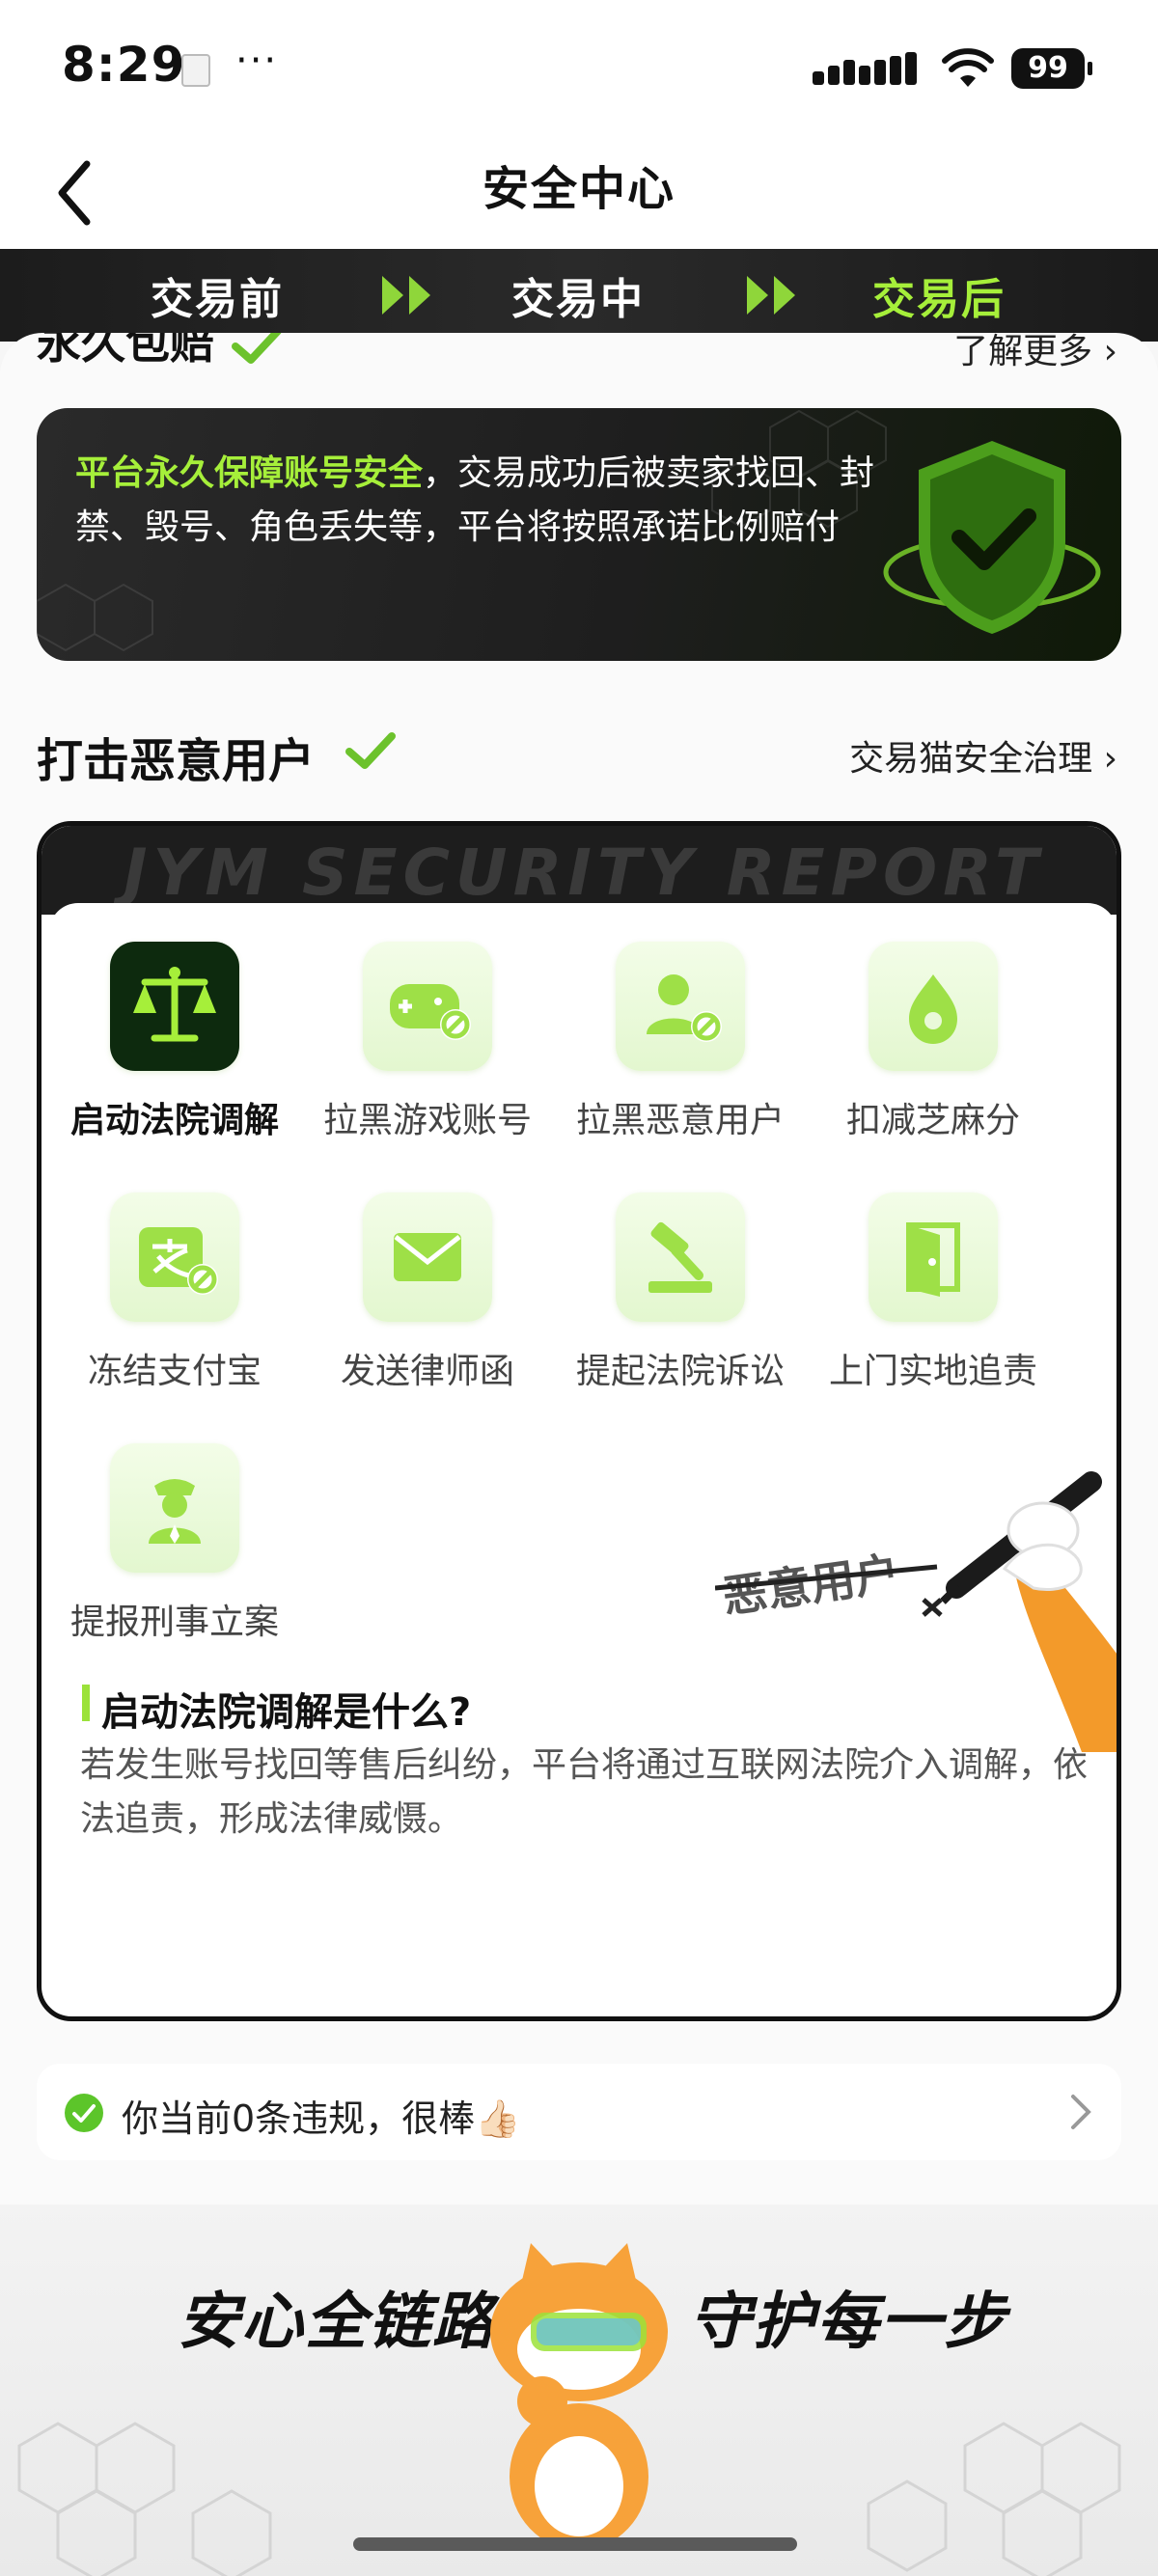 The image size is (1158, 2576). What do you see at coordinates (257, 61) in the screenshot?
I see `status-more-dots: ···` at bounding box center [257, 61].